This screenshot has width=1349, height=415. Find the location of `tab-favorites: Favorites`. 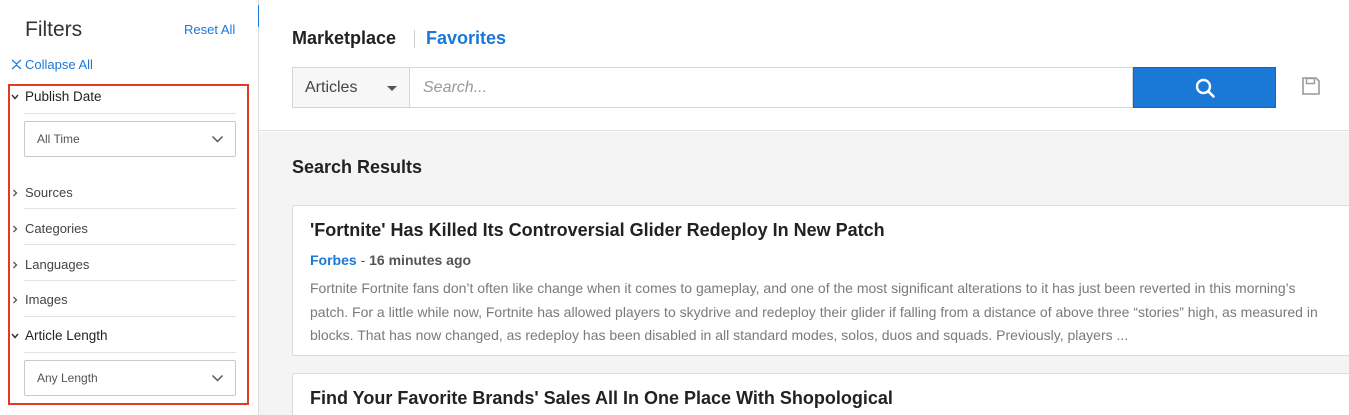

tab-favorites: Favorites is located at coordinates (466, 38).